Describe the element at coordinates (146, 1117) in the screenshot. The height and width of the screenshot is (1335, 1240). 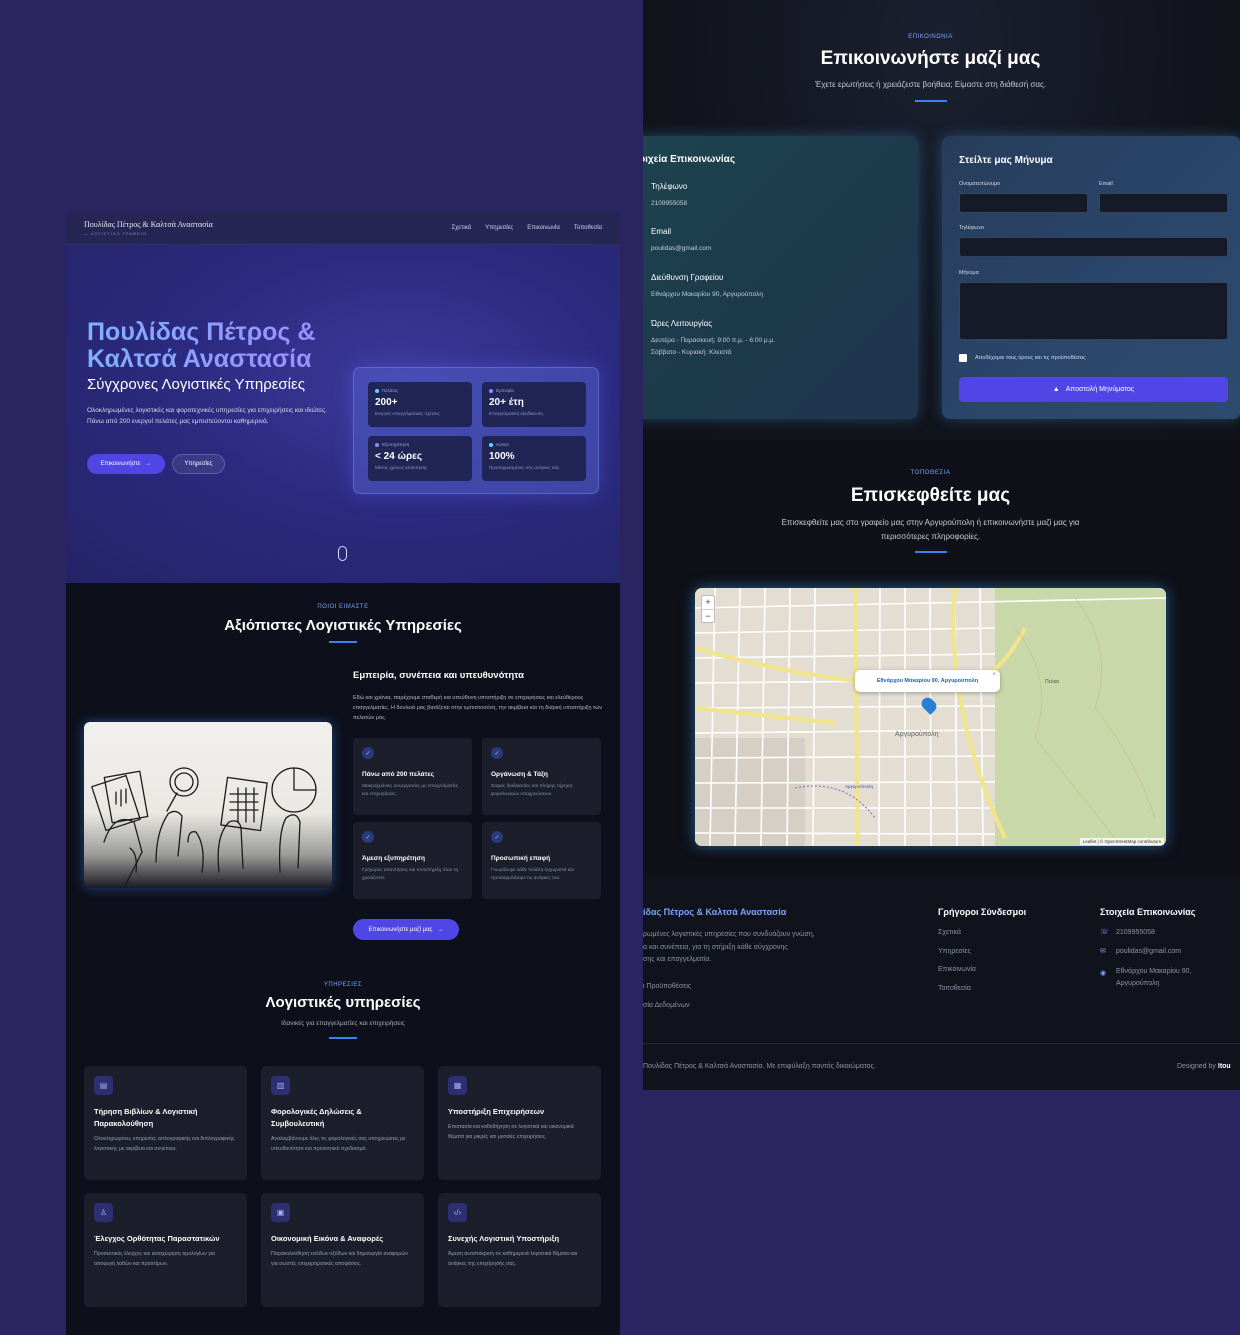
I see `service-title: Τήρηση Βιβλίων & Λογιστική Παρακολούθηση` at that location.